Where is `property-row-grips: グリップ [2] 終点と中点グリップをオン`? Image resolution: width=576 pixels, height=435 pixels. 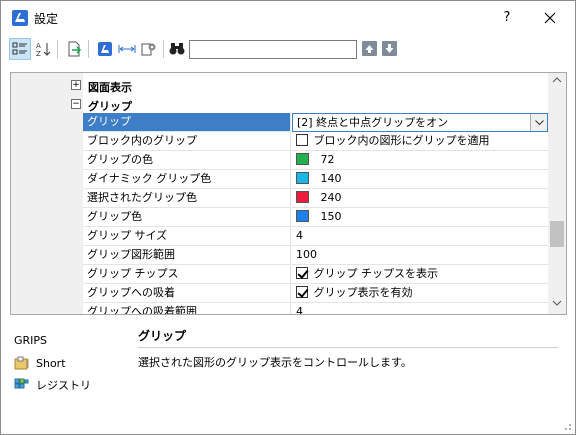 property-row-grips: グリップ [2] 終点と中点グリップをオン is located at coordinates (279, 122).